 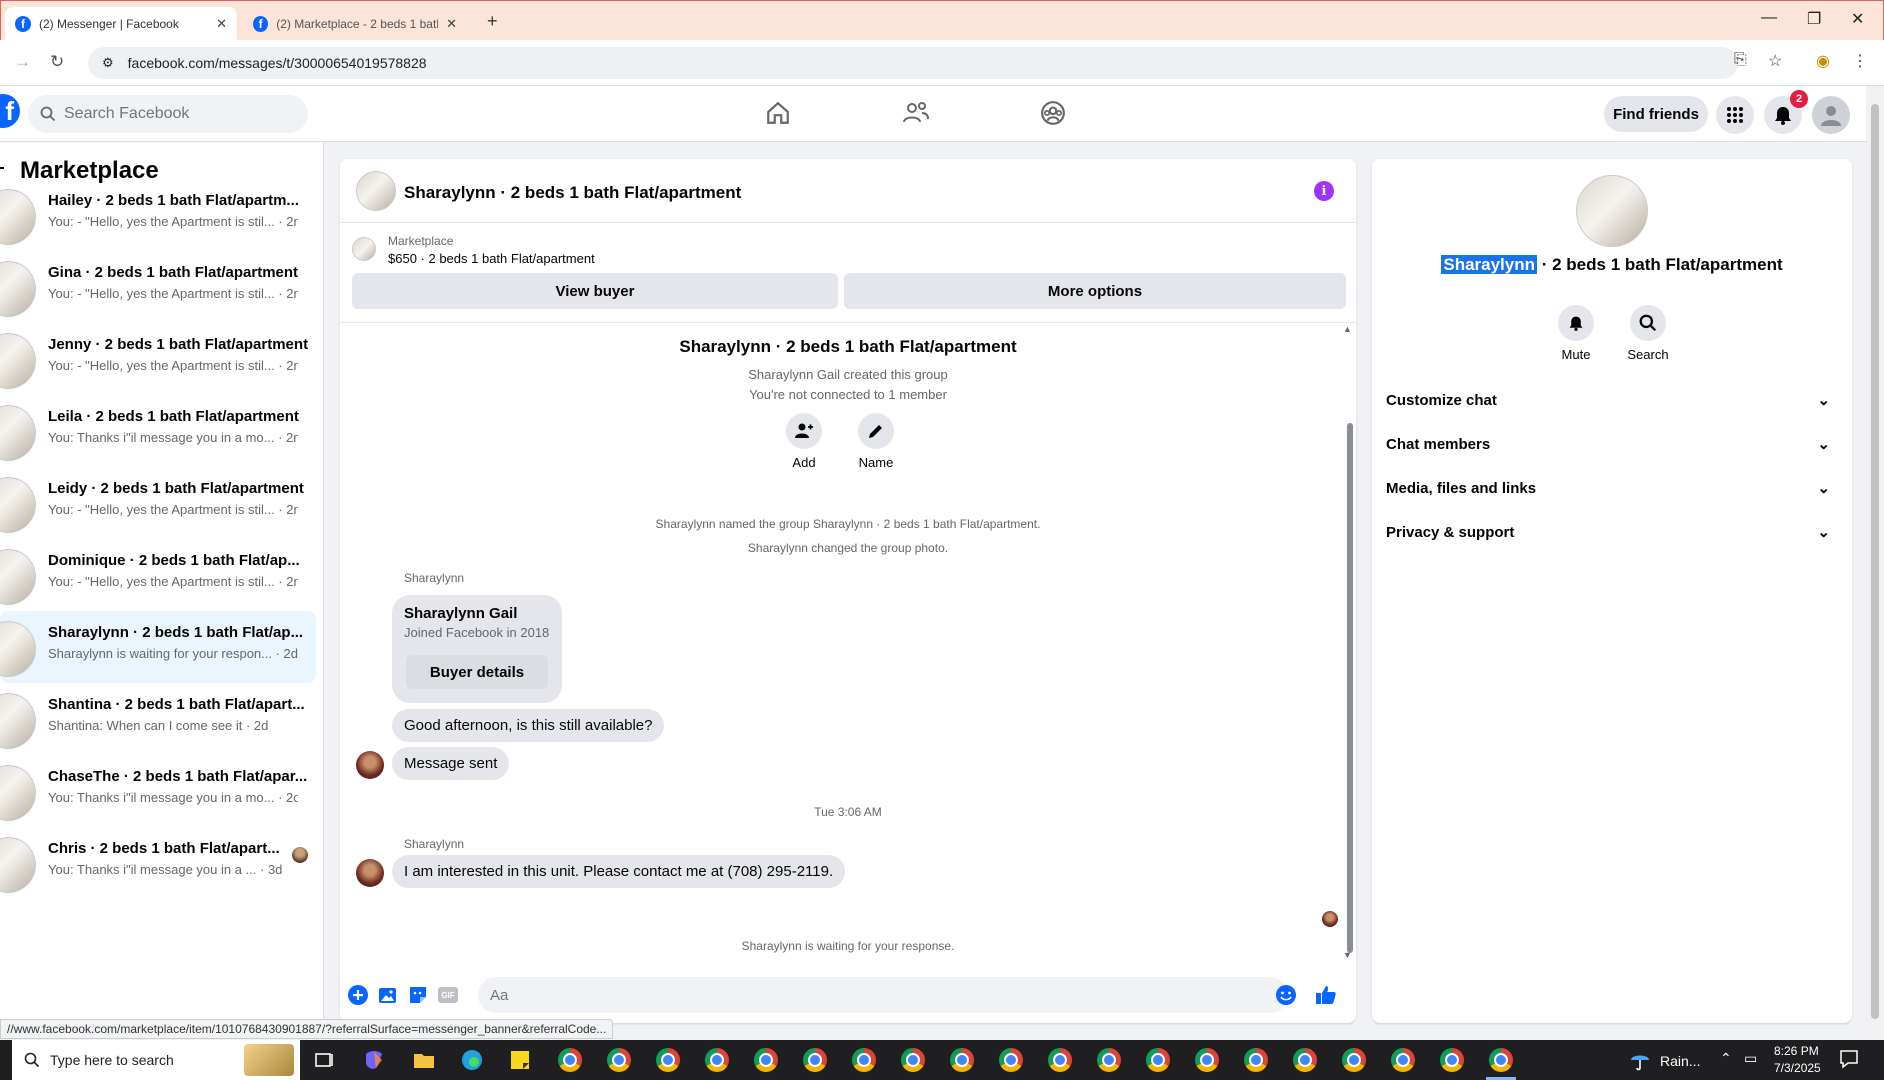 What do you see at coordinates (1350, 688) in the screenshot?
I see `scroll-thumb` at bounding box center [1350, 688].